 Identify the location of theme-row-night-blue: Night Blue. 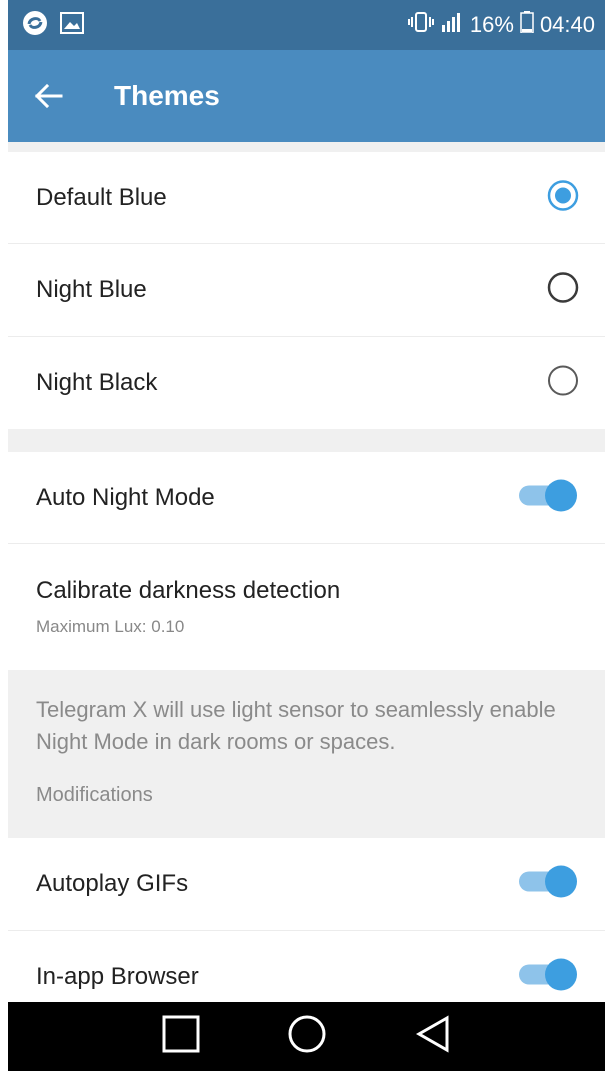
(306, 290).